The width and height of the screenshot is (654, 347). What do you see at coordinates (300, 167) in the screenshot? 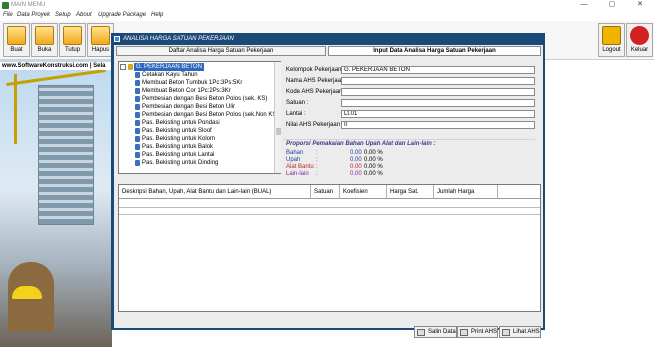
I see `proporsi-label: Alat Bantu` at bounding box center [300, 167].